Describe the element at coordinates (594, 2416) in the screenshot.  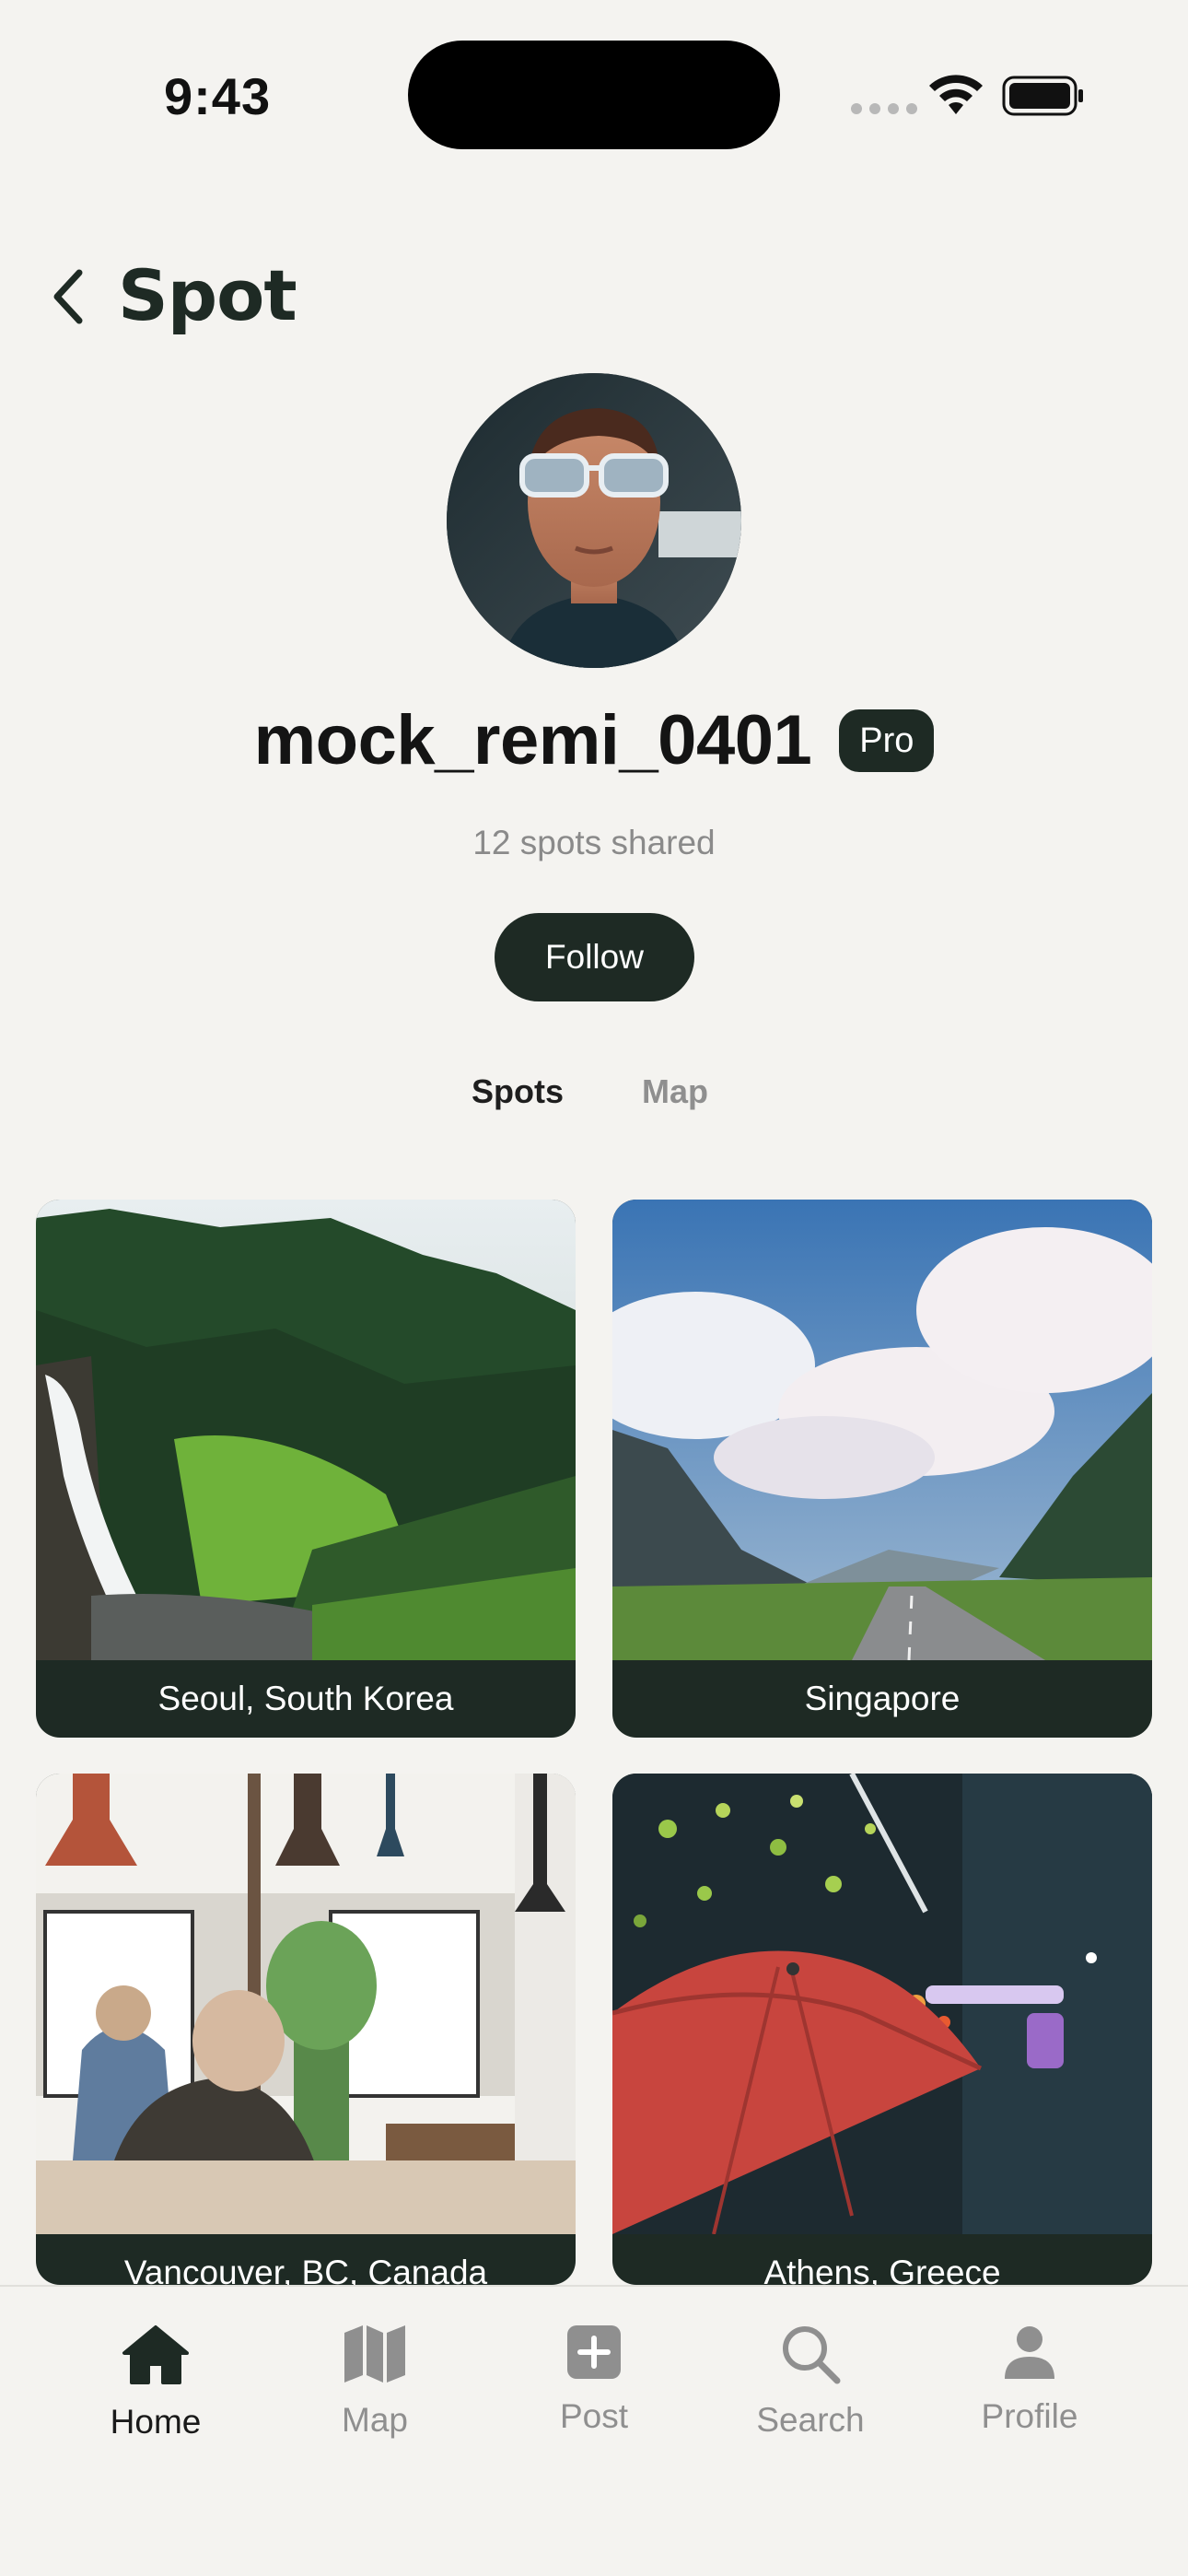
I see `nav-post-label: Post` at that location.